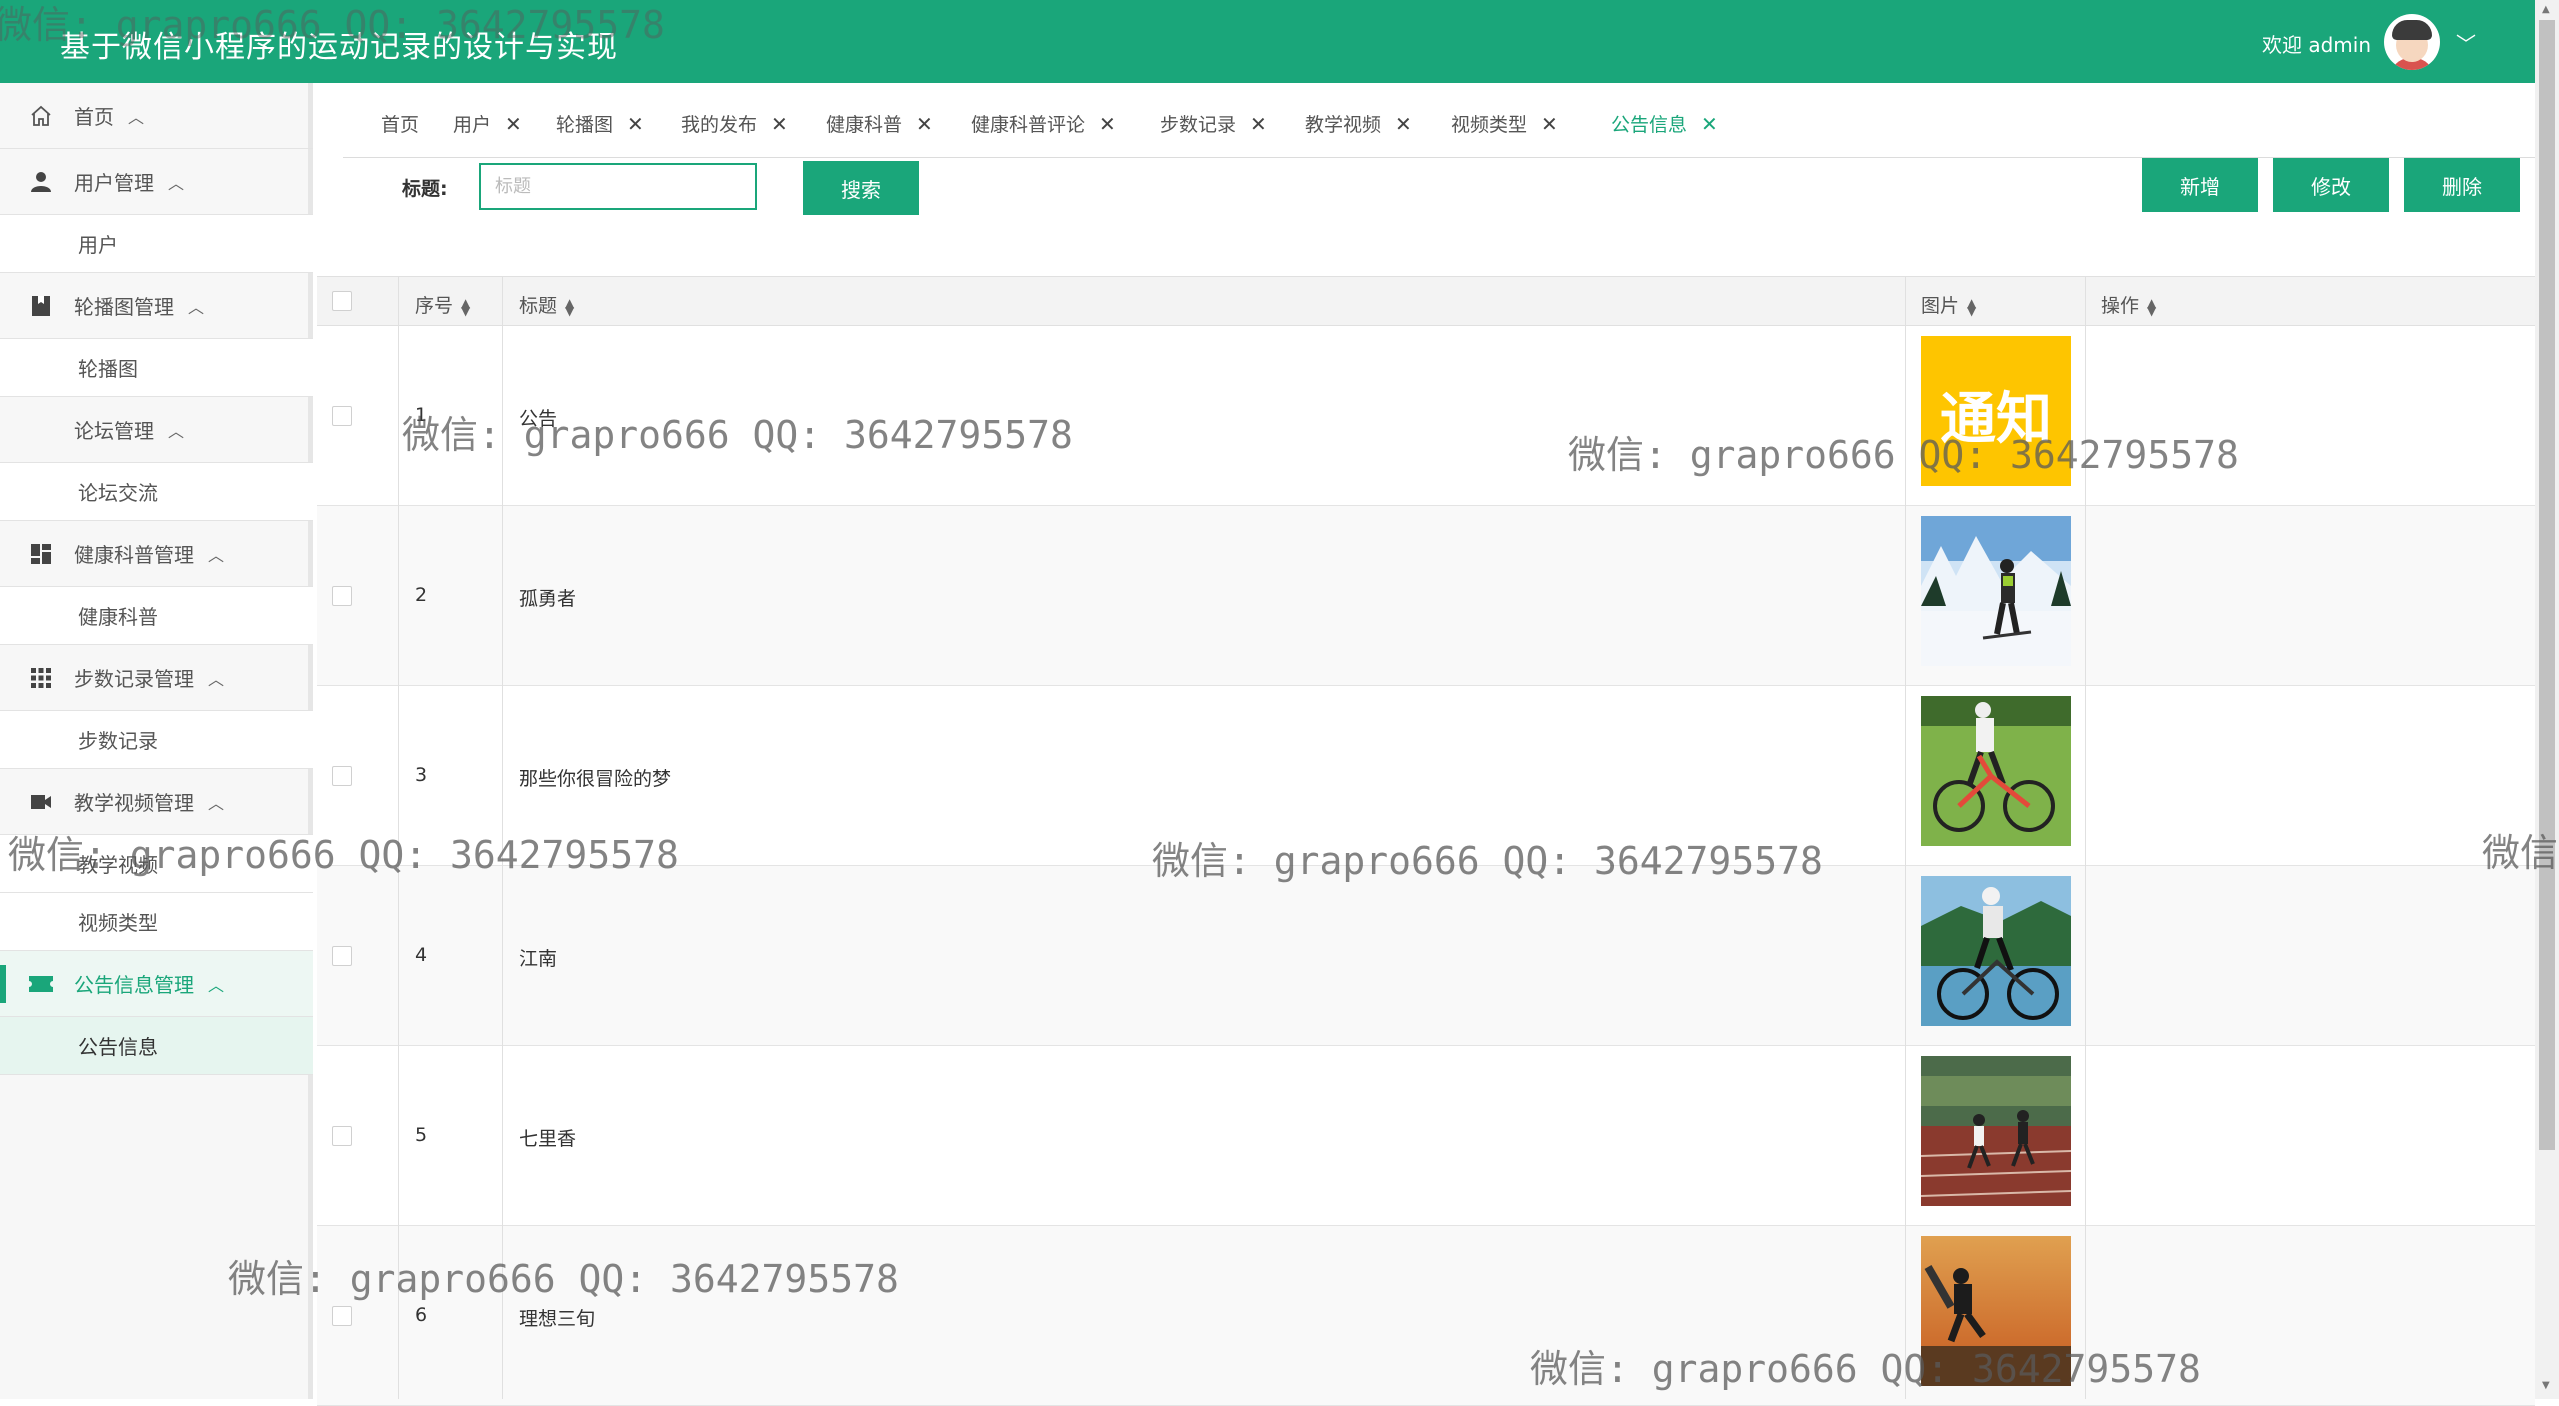  I want to click on sidebar-item-home: 首页 ︿, so click(156, 116).